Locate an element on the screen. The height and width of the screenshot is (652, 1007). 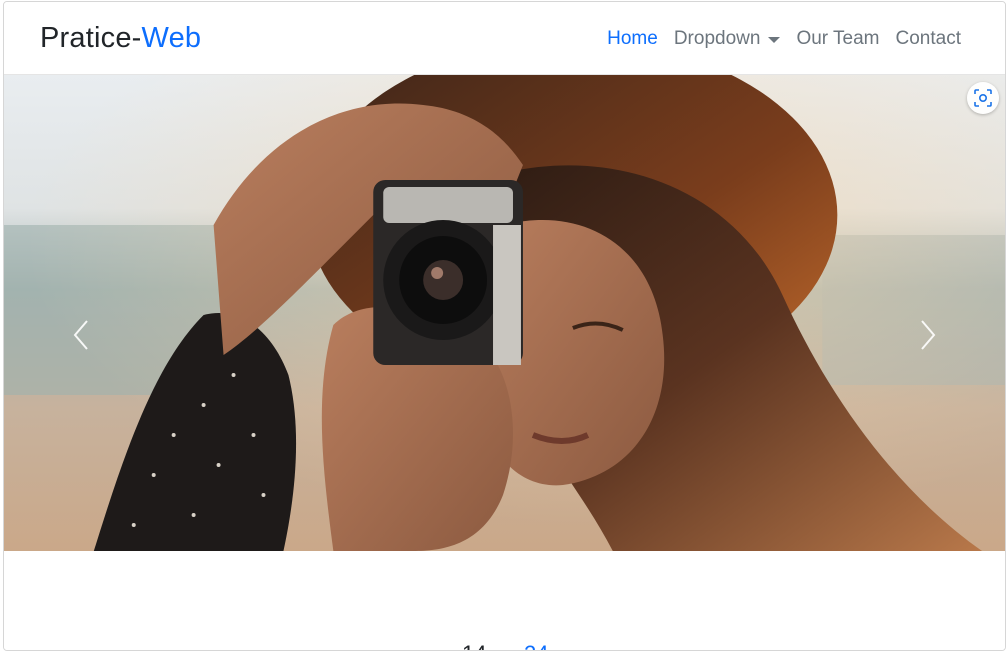
chevron-left-icon is located at coordinates (80, 335).